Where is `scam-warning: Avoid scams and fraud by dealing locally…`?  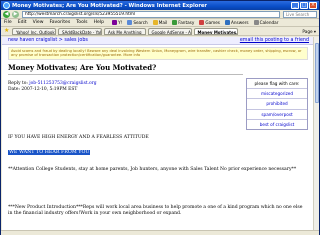 scam-warning: Avoid scams and fraud by dealing locally… is located at coordinates (158, 53).